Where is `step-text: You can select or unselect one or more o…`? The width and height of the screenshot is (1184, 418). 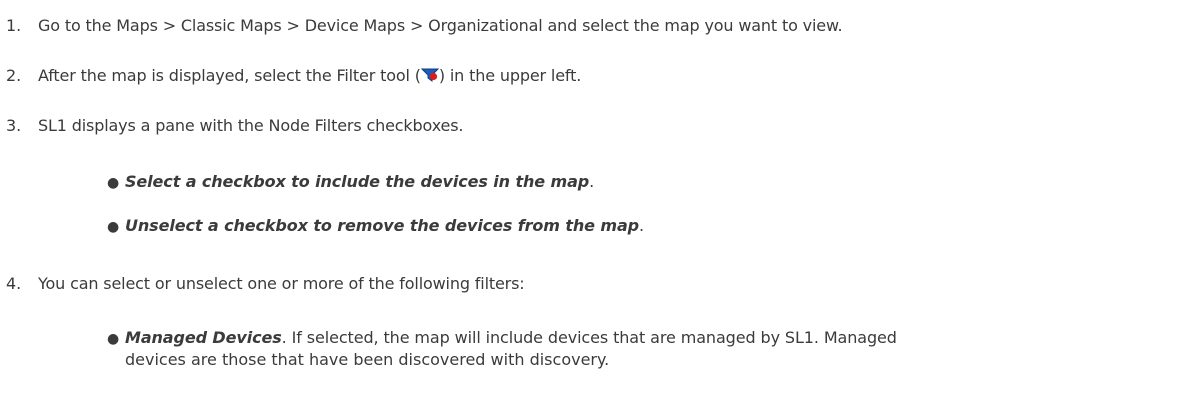
step-text: You can select or unselect one or more o… is located at coordinates (281, 283).